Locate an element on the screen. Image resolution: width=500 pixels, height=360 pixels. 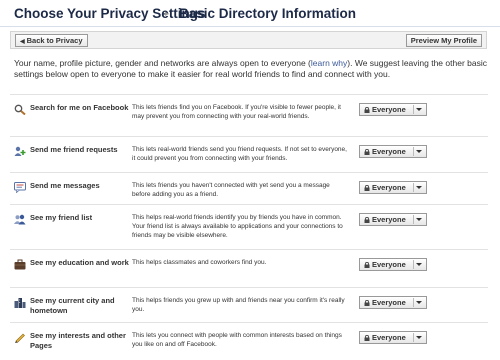
friends-icon is located at coordinates (20, 219).